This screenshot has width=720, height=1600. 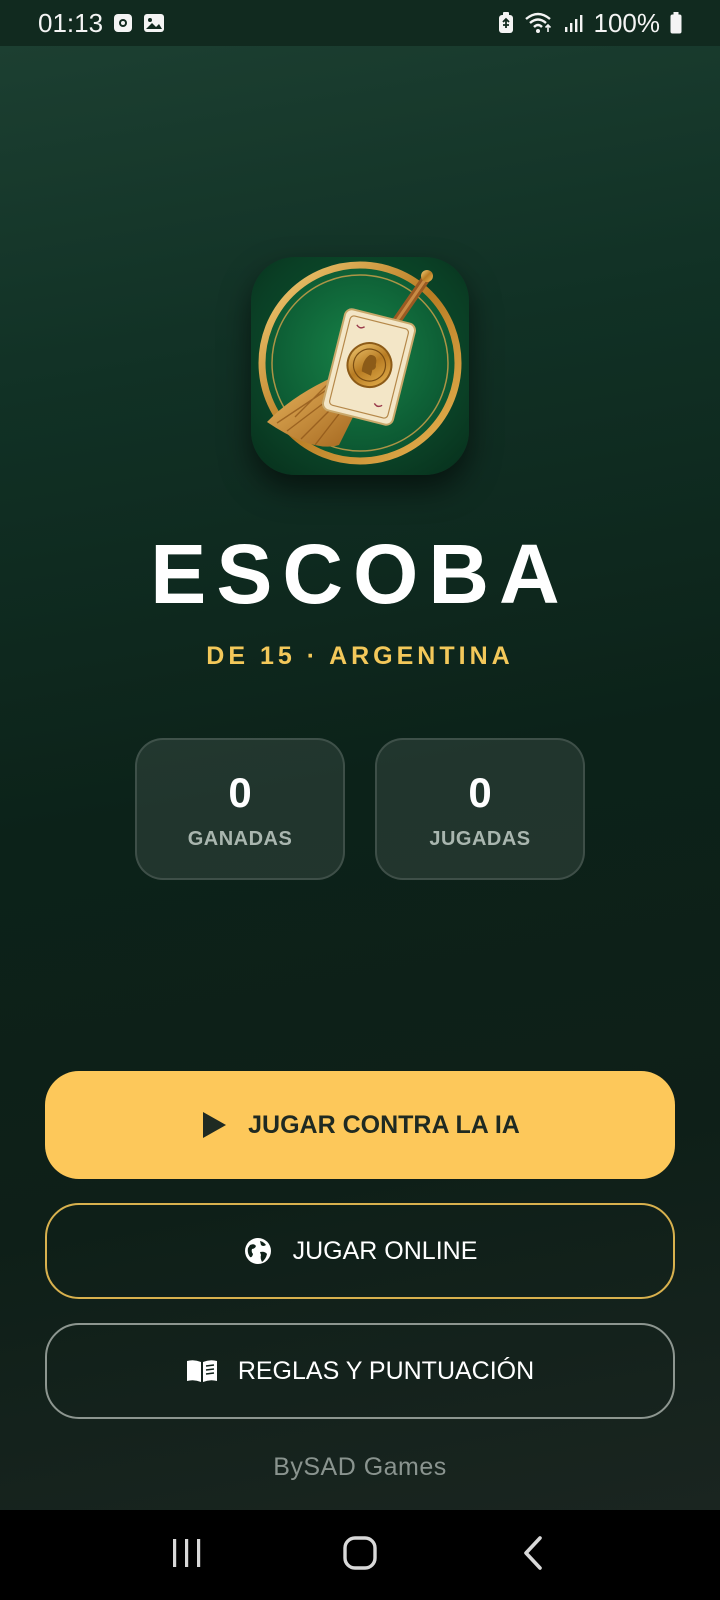 I want to click on back-button, so click(x=533, y=1555).